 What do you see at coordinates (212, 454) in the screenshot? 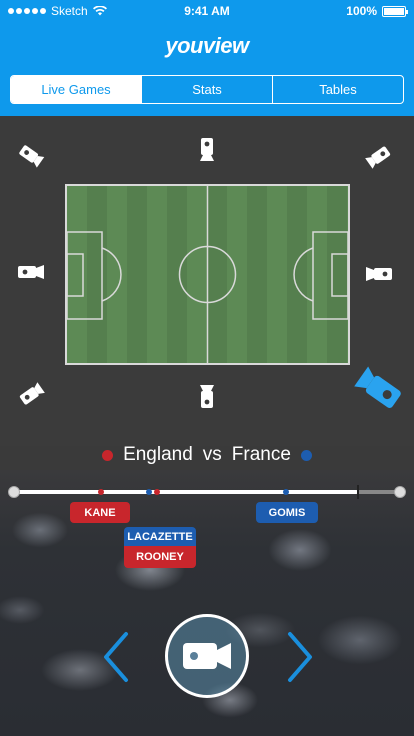
I see `versus-label: vs` at bounding box center [212, 454].